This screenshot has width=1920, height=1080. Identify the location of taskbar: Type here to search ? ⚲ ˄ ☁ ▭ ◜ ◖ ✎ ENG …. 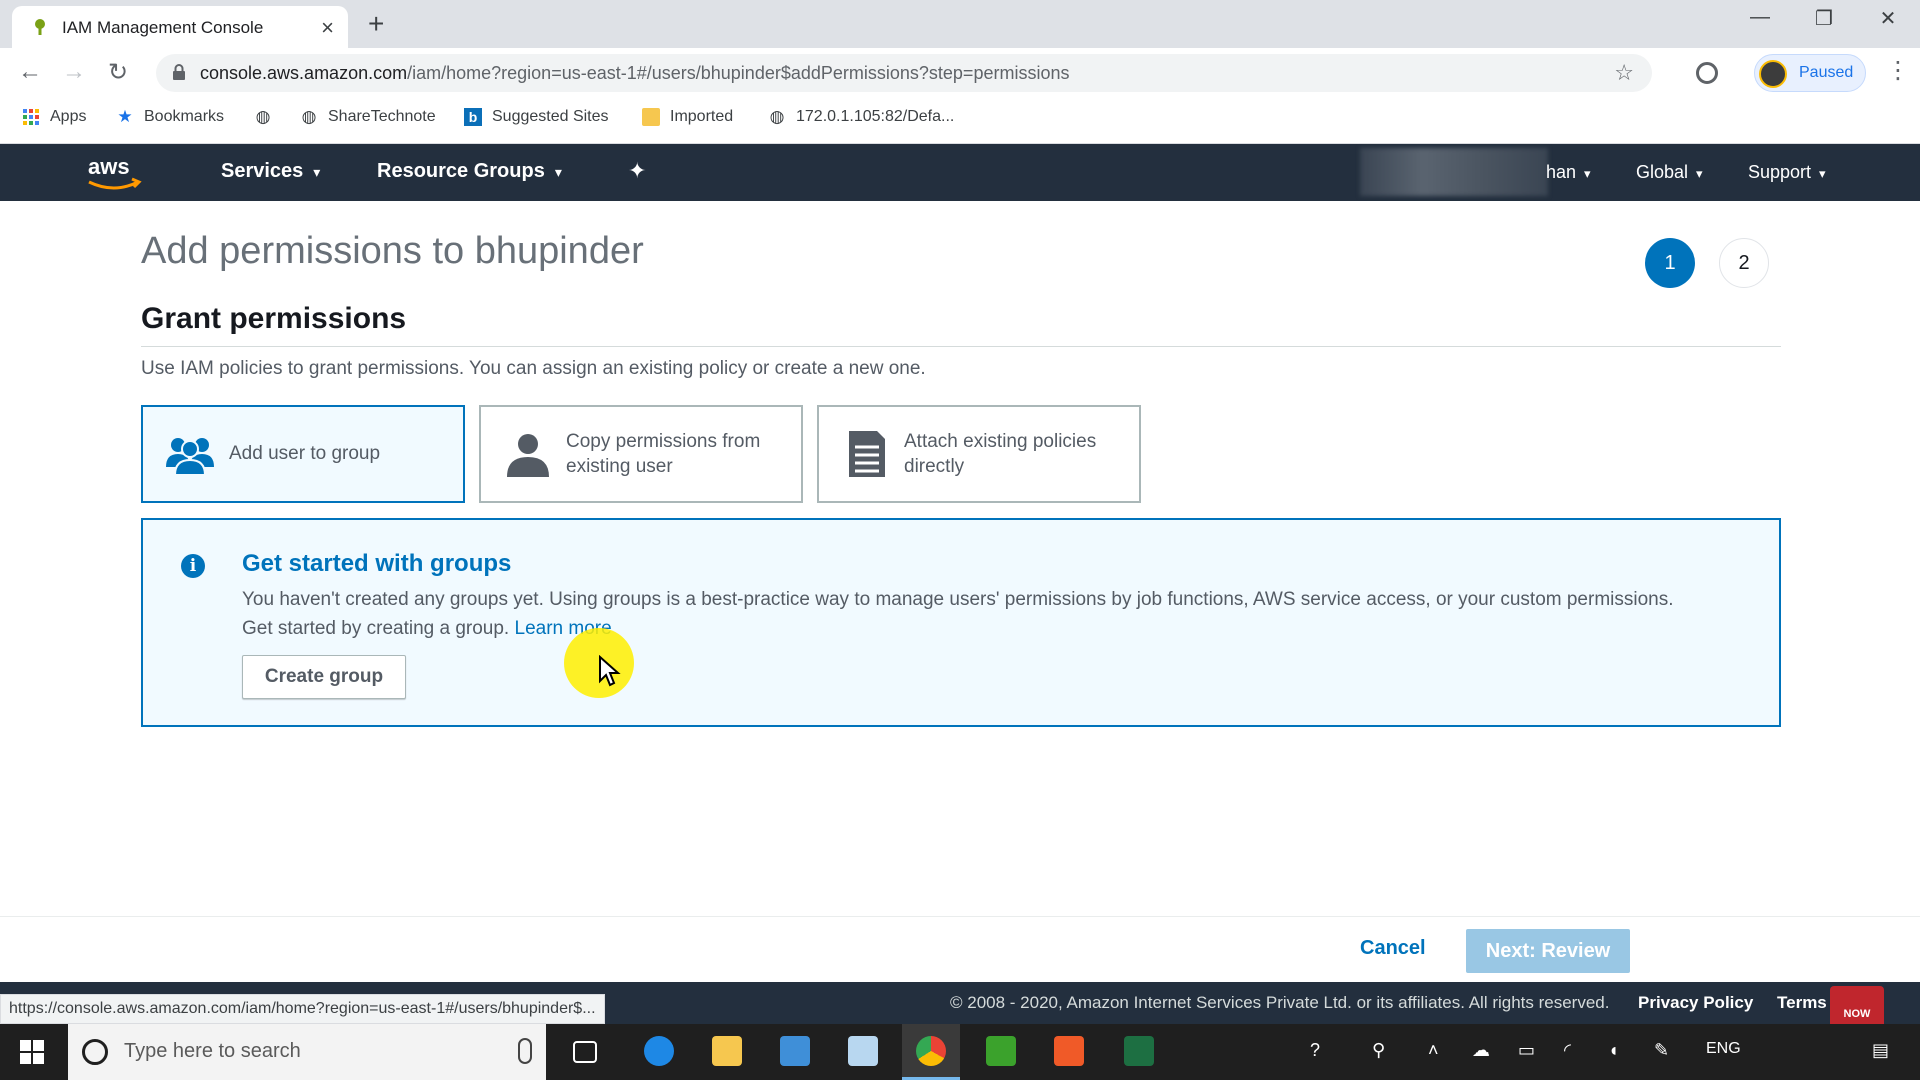
(960, 1052).